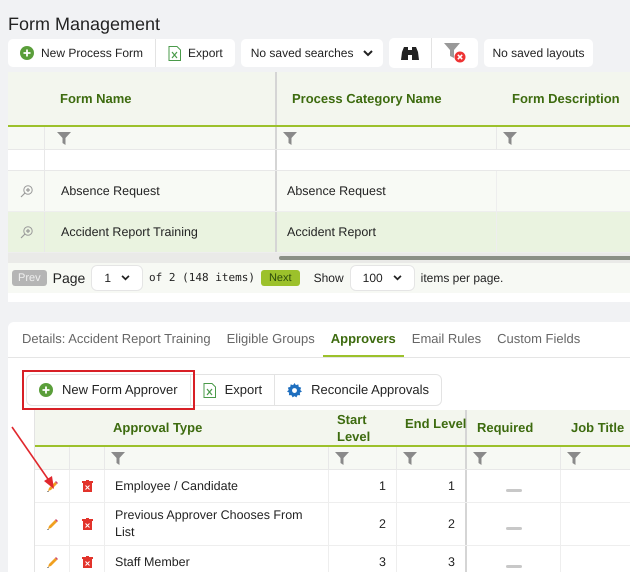 This screenshot has height=572, width=630. Describe the element at coordinates (435, 423) in the screenshot. I see `column-header: End Level` at that location.